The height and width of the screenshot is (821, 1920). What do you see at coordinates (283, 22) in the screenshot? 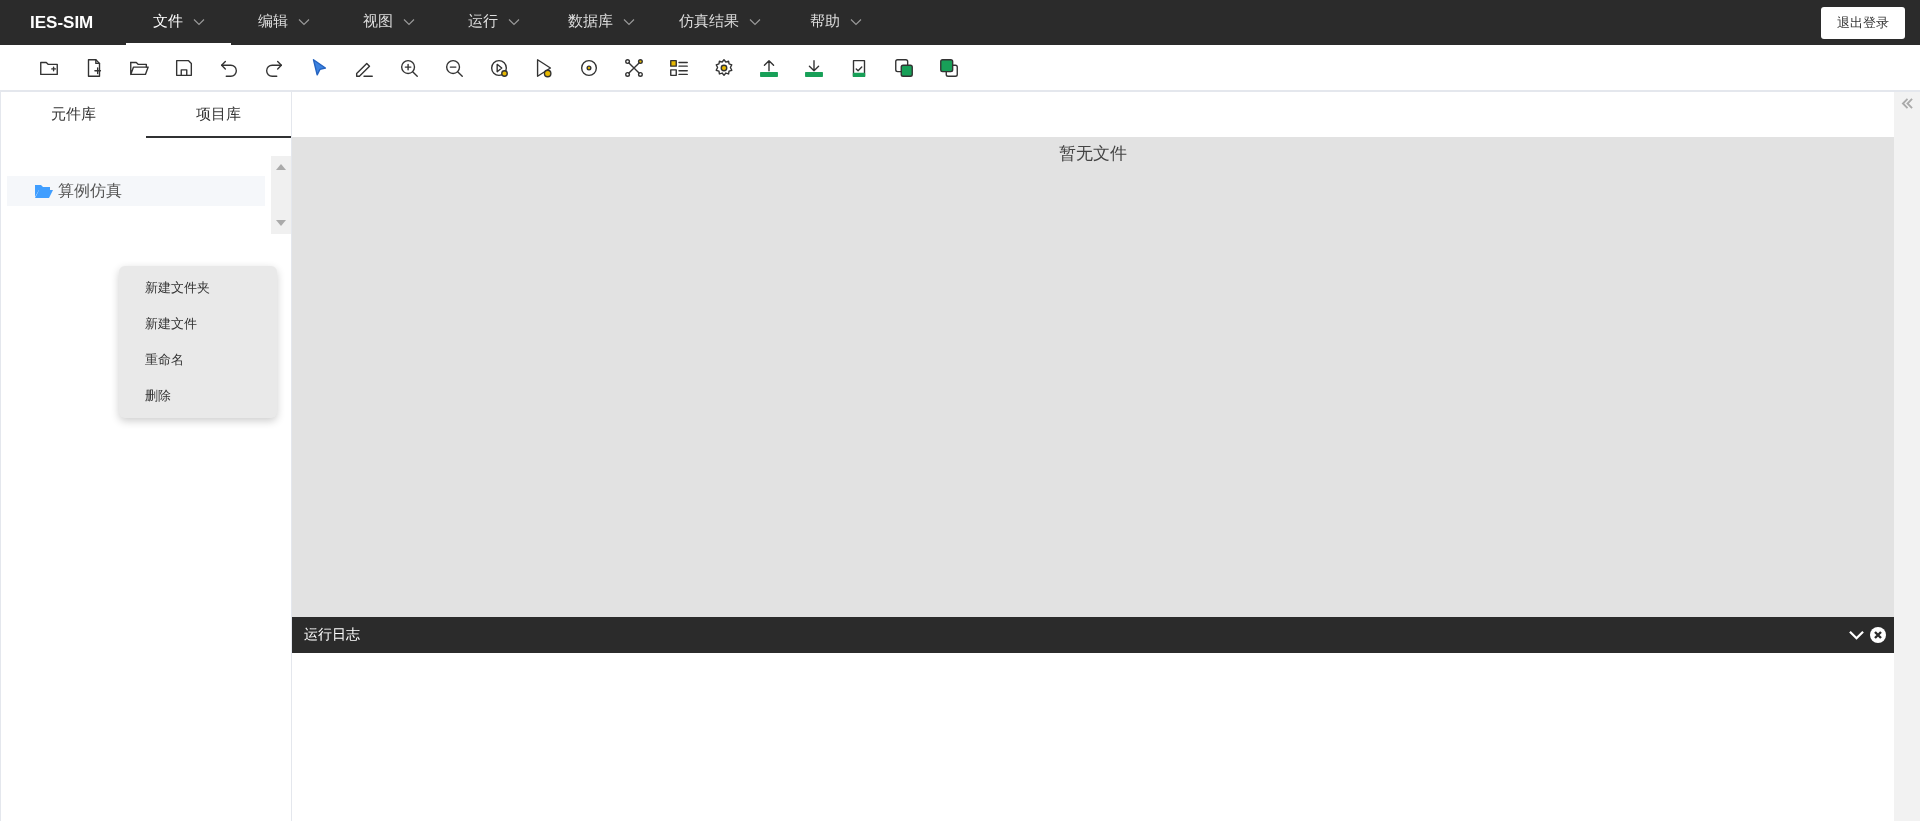
I see `menu-item: 编辑` at bounding box center [283, 22].